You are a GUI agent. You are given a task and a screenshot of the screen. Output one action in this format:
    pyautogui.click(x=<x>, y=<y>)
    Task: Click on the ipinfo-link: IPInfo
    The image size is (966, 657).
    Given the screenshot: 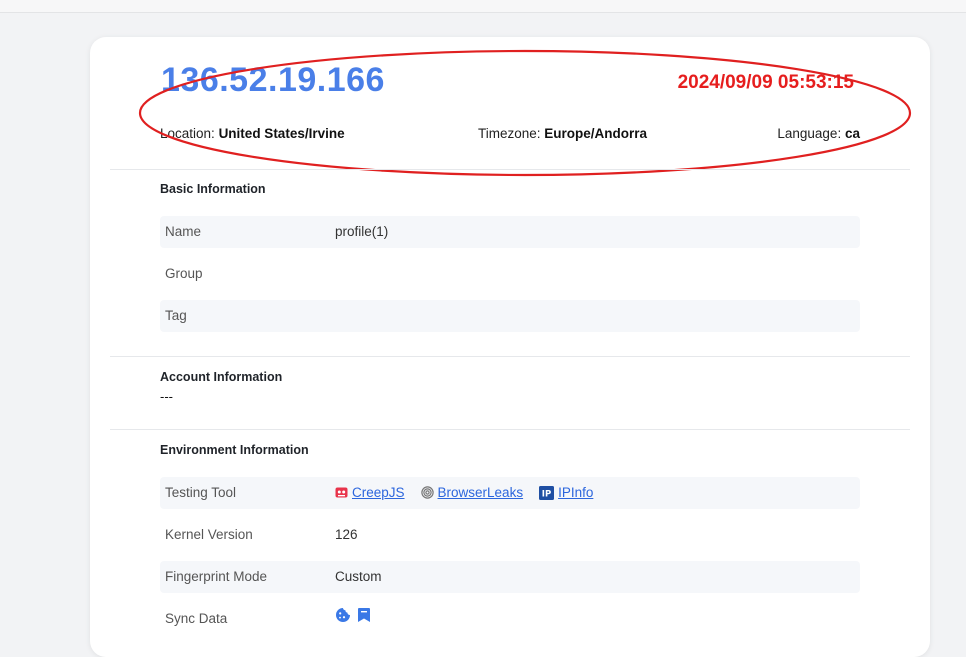 What is the action you would take?
    pyautogui.click(x=575, y=492)
    